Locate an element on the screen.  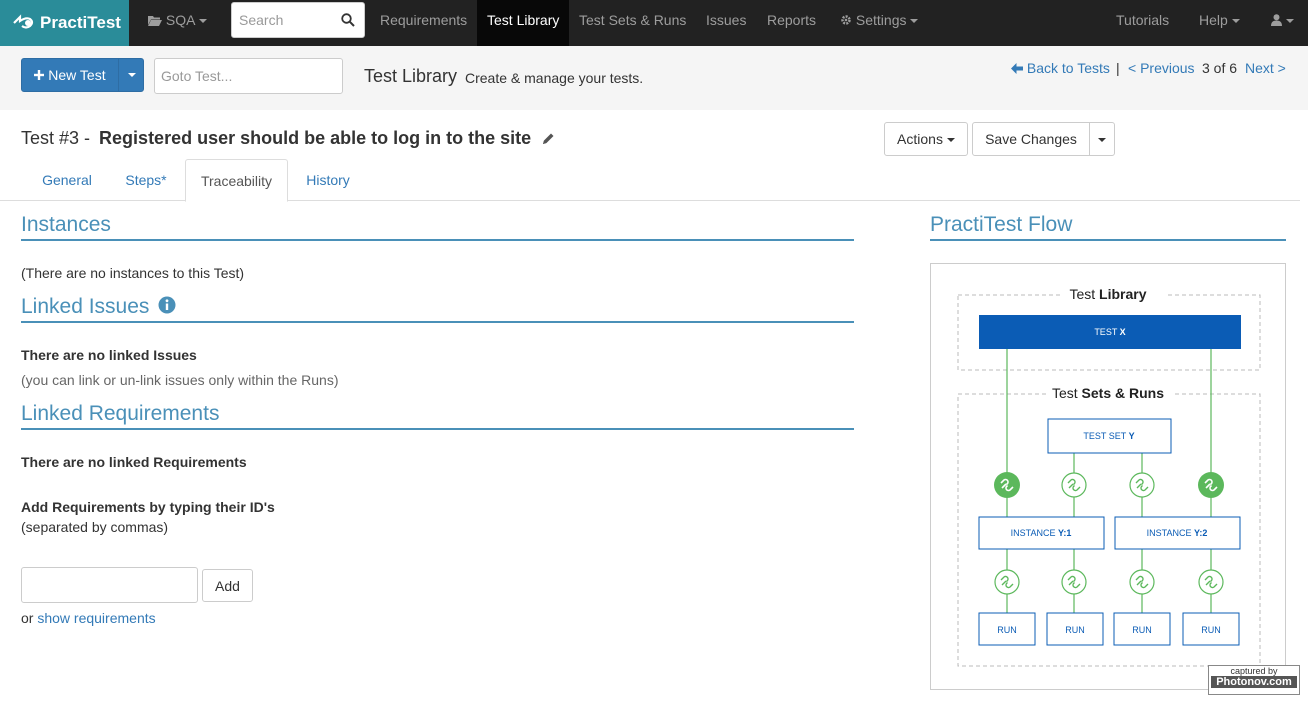
linked-issues-empty-text: There are no linked Issues is located at coordinates (109, 355).